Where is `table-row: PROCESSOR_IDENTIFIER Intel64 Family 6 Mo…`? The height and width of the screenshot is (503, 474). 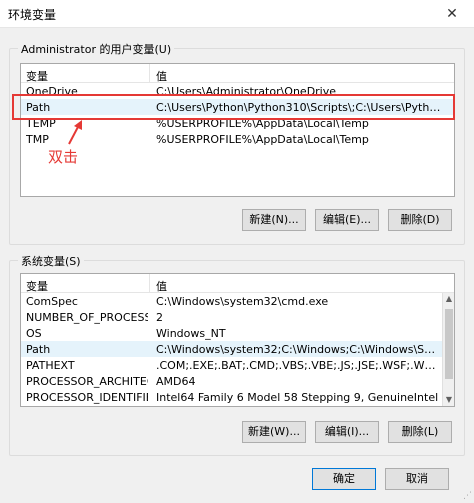 table-row: PROCESSOR_IDENTIFIER Intel64 Family 6 Mo… is located at coordinates (237, 397).